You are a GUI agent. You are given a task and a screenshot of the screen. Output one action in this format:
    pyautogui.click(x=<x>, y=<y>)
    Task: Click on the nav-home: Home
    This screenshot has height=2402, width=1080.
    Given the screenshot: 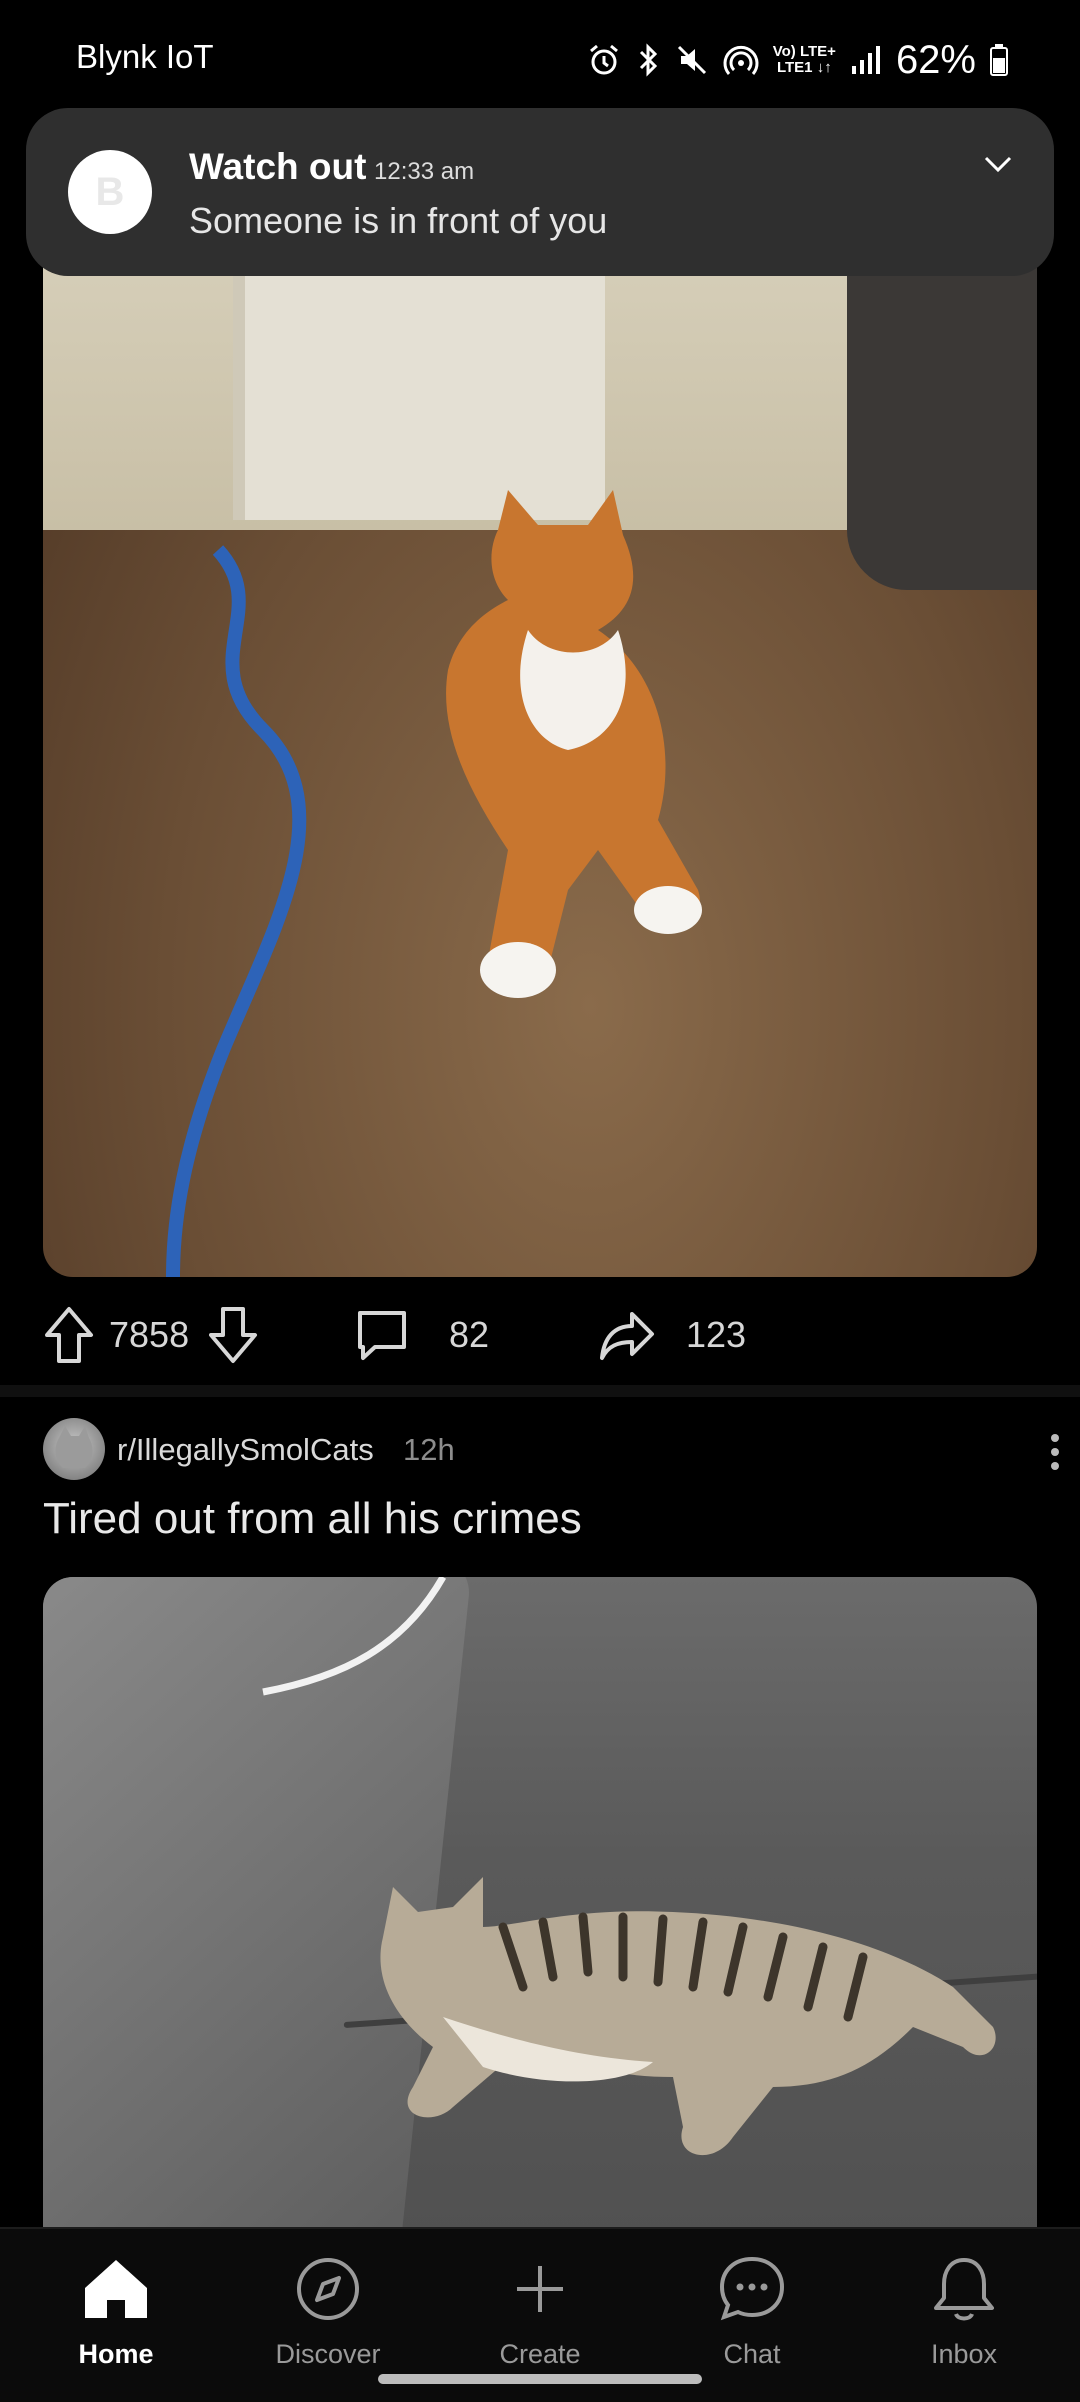 What is the action you would take?
    pyautogui.click(x=116, y=2309)
    